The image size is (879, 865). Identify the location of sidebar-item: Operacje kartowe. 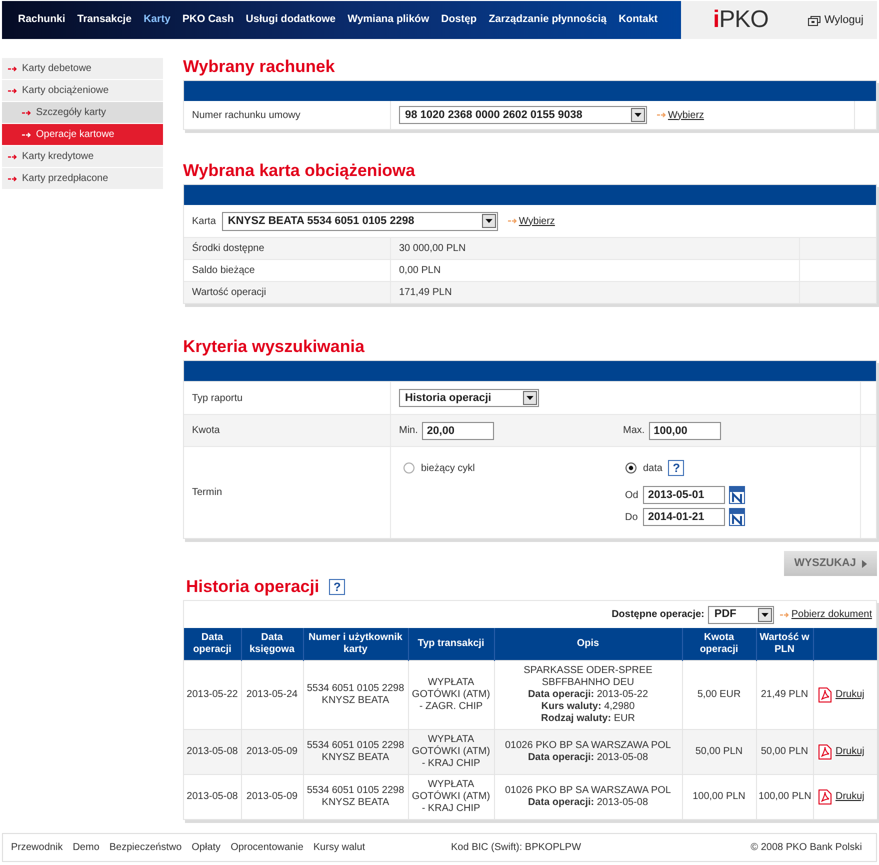
(82, 134).